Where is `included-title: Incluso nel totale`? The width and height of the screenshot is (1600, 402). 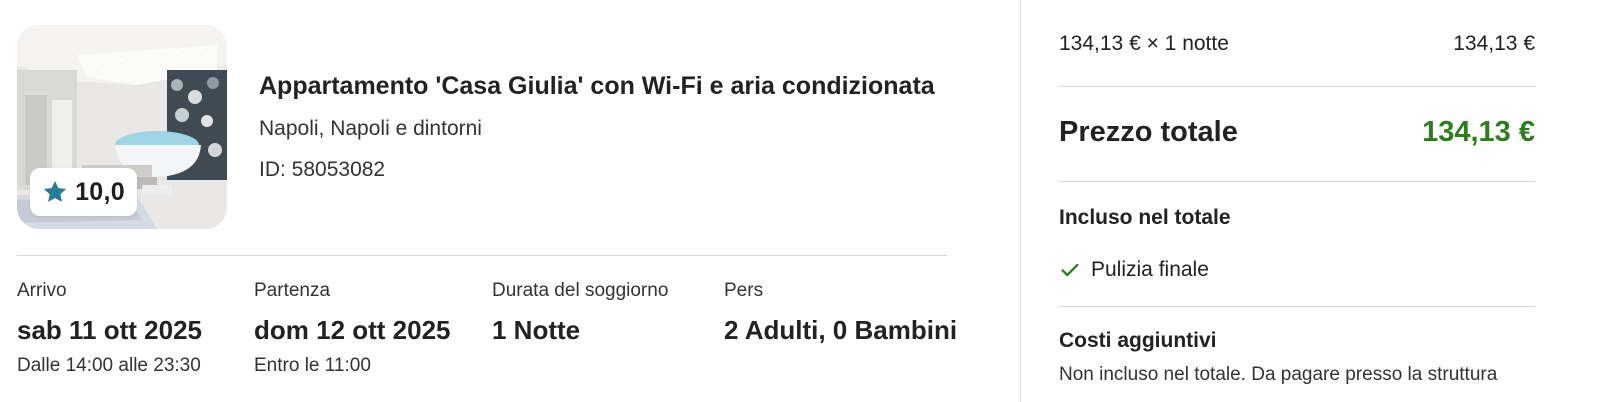 included-title: Incluso nel totale is located at coordinates (1145, 217).